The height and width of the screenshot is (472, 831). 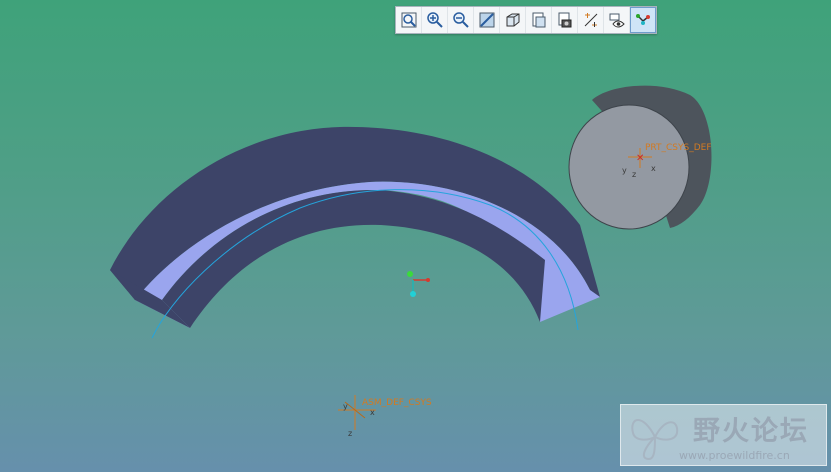 I want to click on assembly-axis-z-label: z, so click(x=350, y=433).